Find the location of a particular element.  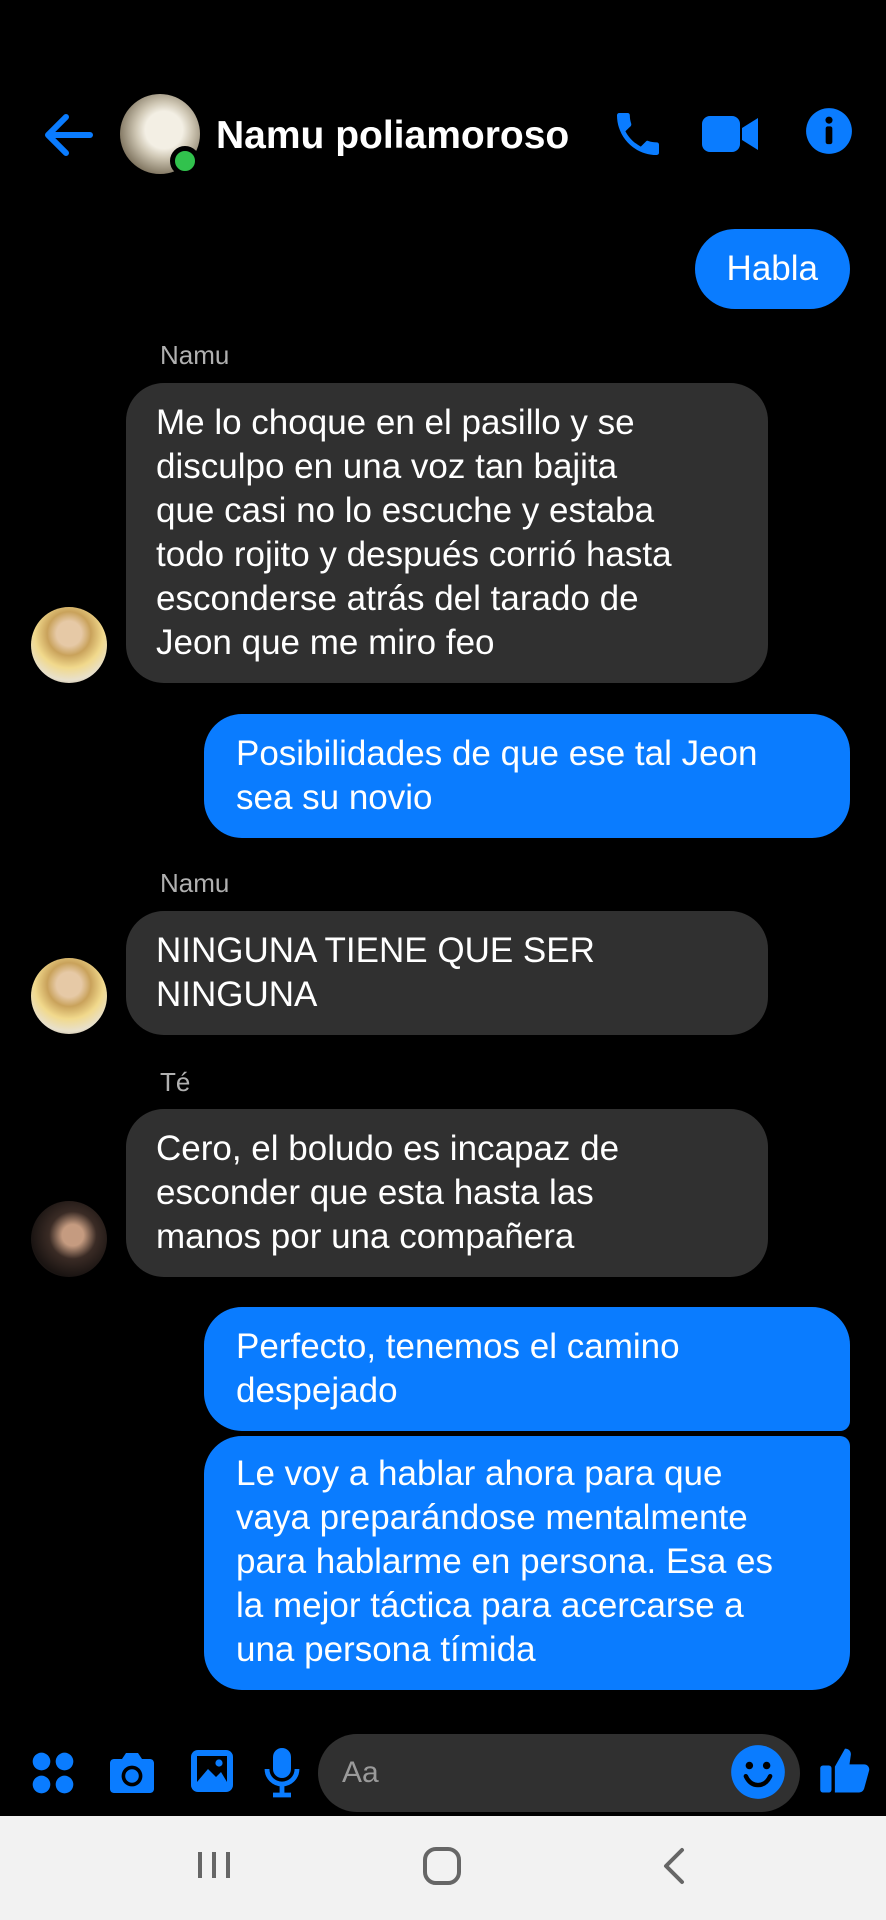

camera-icon is located at coordinates (132, 1775).